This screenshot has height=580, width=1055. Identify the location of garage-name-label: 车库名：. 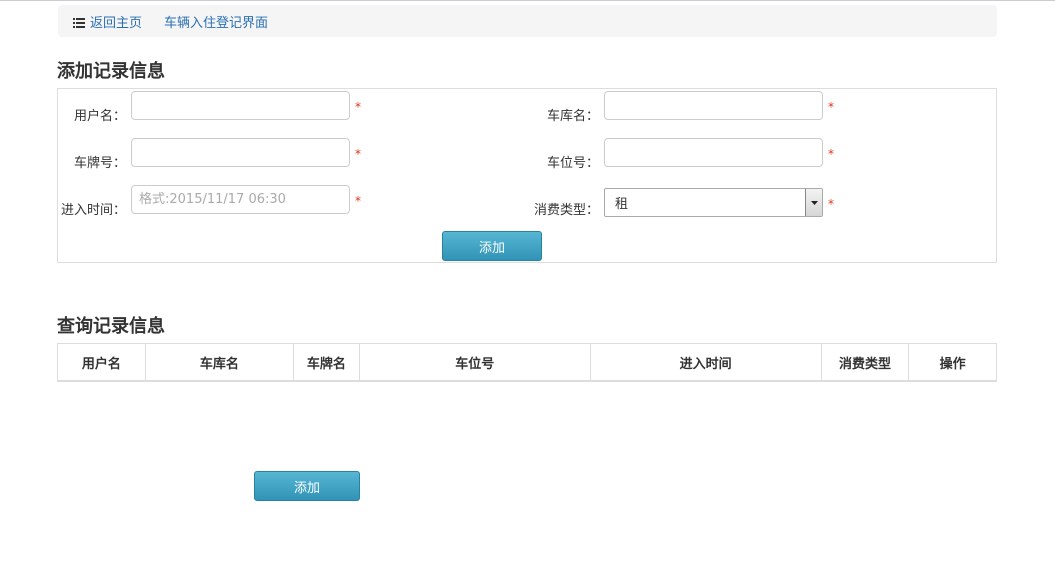
(572, 116).